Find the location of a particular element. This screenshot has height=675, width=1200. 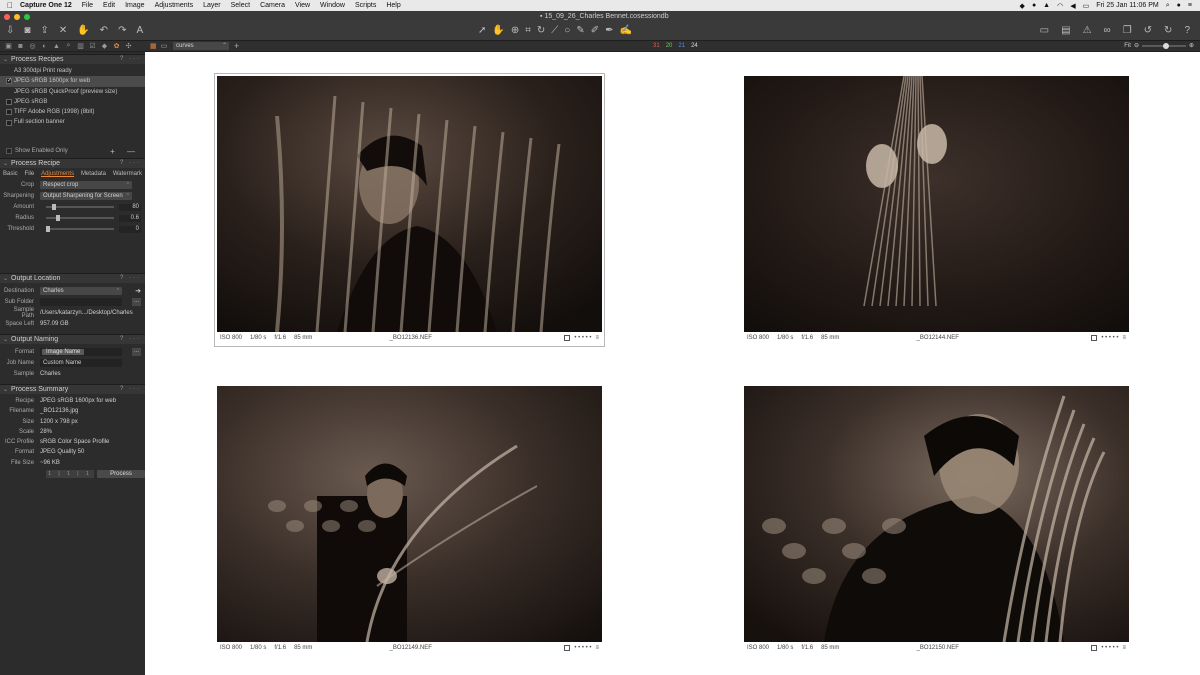

export-icon: ⇪ is located at coordinates (44, 31).